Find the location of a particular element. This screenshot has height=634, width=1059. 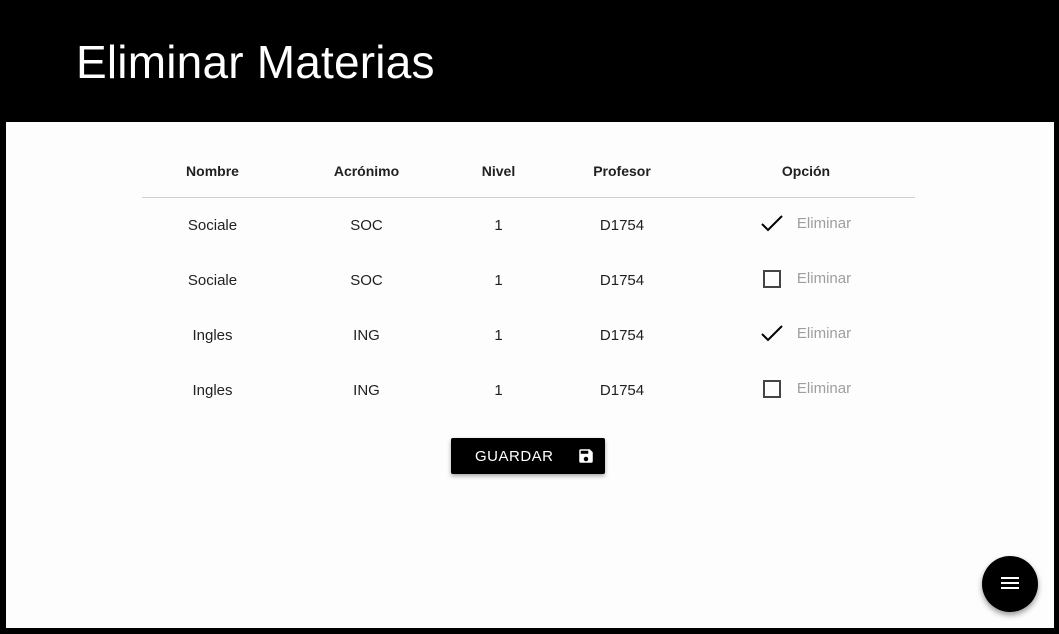

page-title: Eliminar Materias is located at coordinates (255, 62).